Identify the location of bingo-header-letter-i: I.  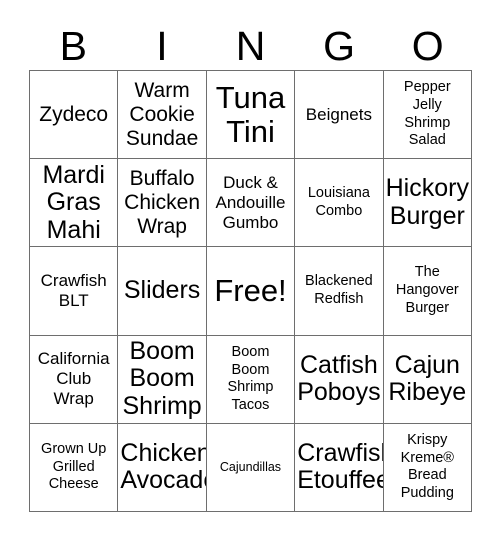
(162, 45).